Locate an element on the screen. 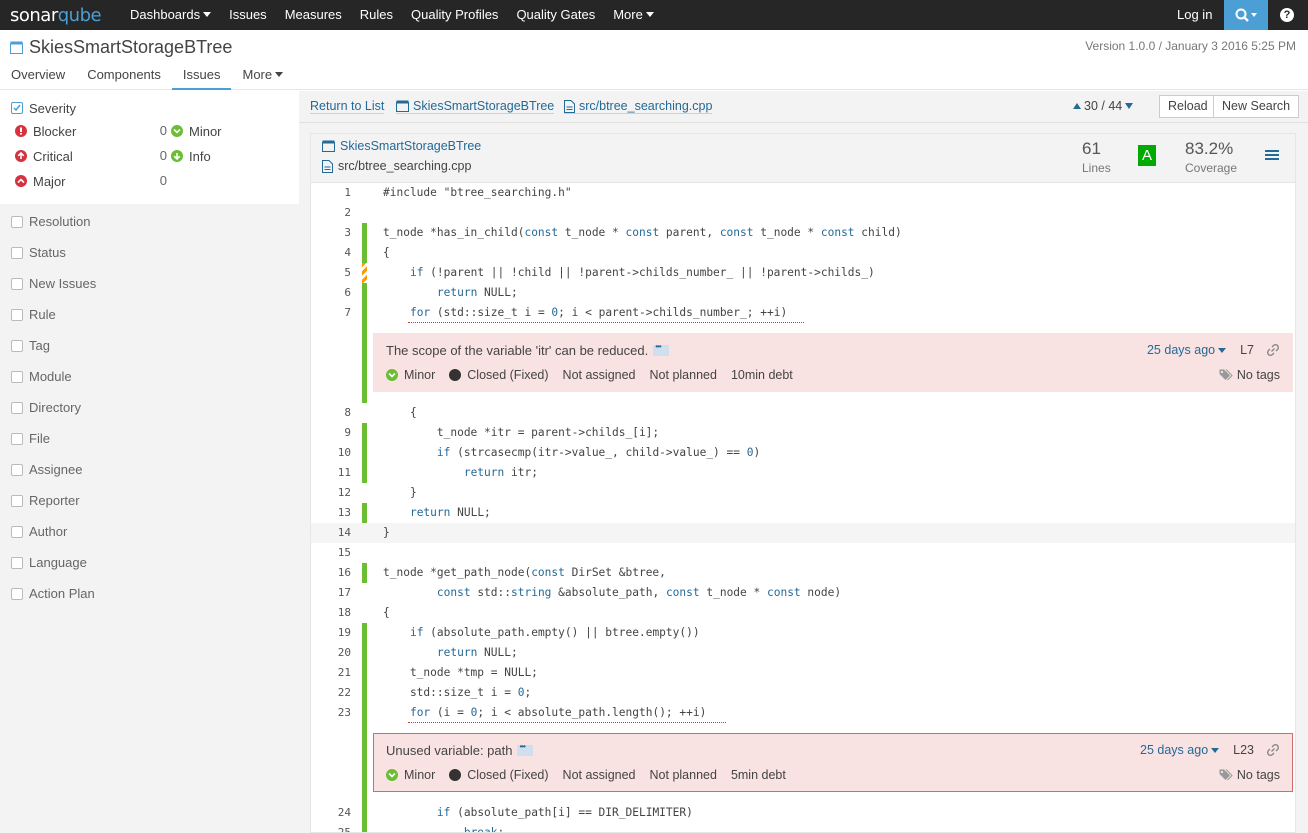 Image resolution: width=1308 pixels, height=833 pixels. link-icon is located at coordinates (1273, 350).